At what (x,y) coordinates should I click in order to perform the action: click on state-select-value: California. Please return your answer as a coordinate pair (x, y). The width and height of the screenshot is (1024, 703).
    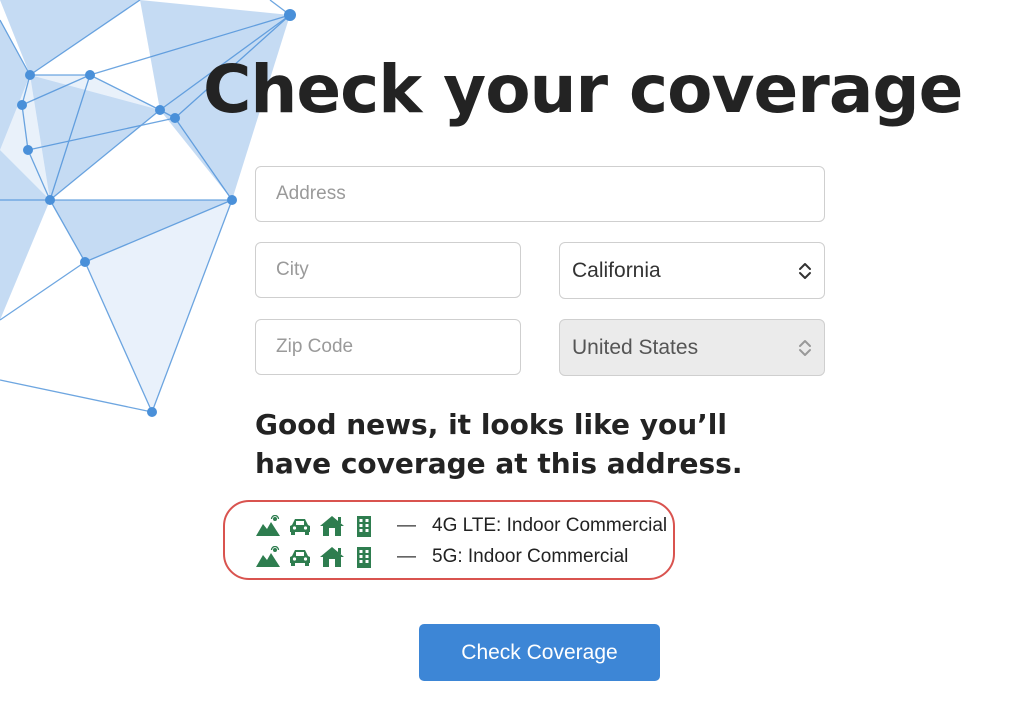
    Looking at the image, I should click on (616, 270).